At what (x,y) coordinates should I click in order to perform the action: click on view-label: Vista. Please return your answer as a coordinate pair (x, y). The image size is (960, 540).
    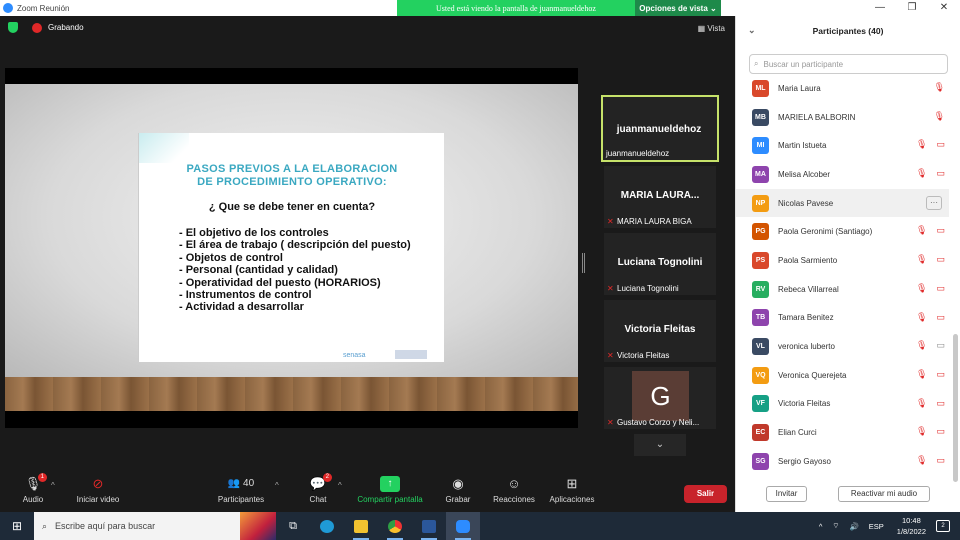
    Looking at the image, I should click on (716, 28).